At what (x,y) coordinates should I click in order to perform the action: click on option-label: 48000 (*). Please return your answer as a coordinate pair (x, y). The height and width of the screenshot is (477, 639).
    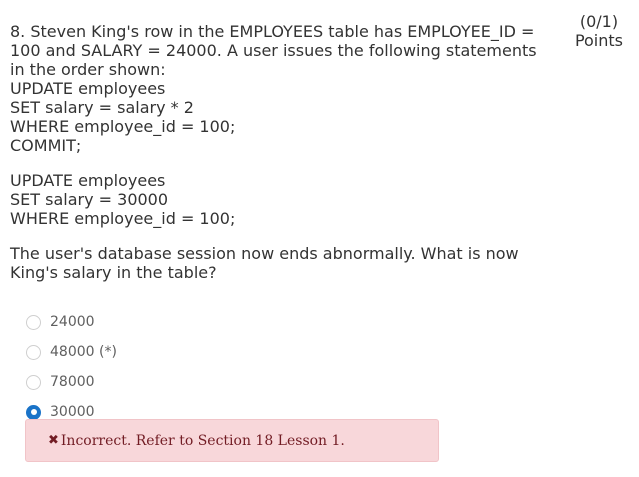
    Looking at the image, I should click on (83, 352).